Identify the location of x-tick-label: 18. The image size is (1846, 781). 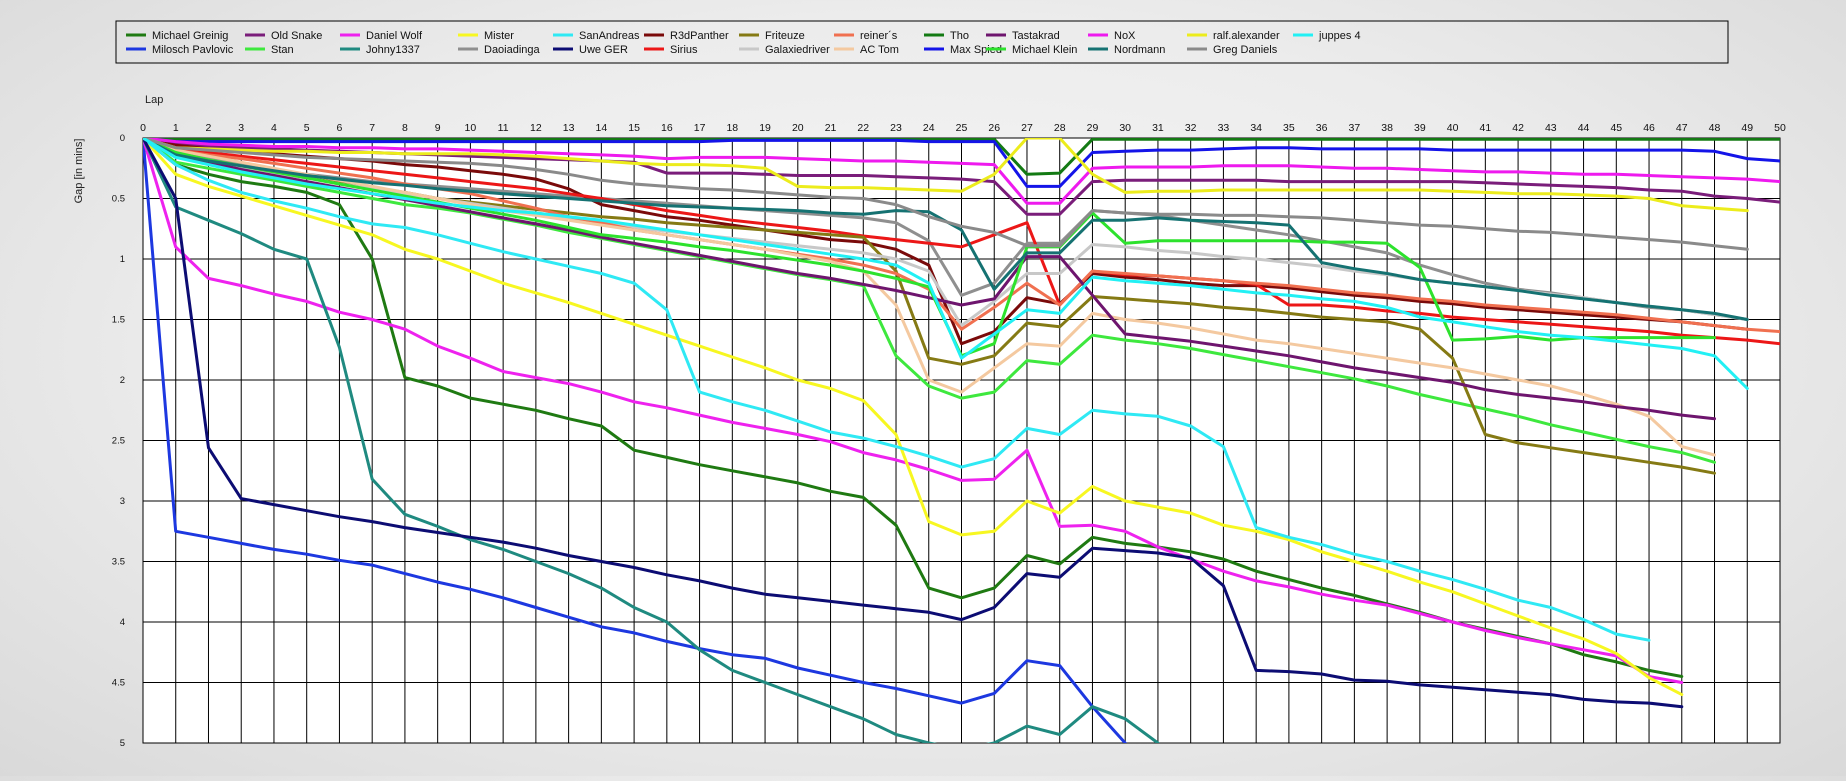
(732, 128).